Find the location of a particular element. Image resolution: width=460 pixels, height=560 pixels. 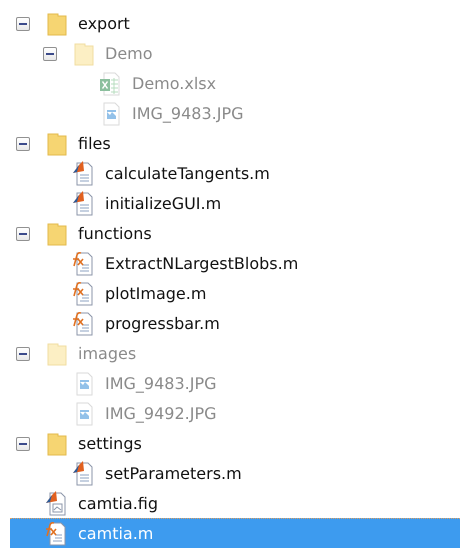

tree-item: progressbar.m is located at coordinates (235, 323).